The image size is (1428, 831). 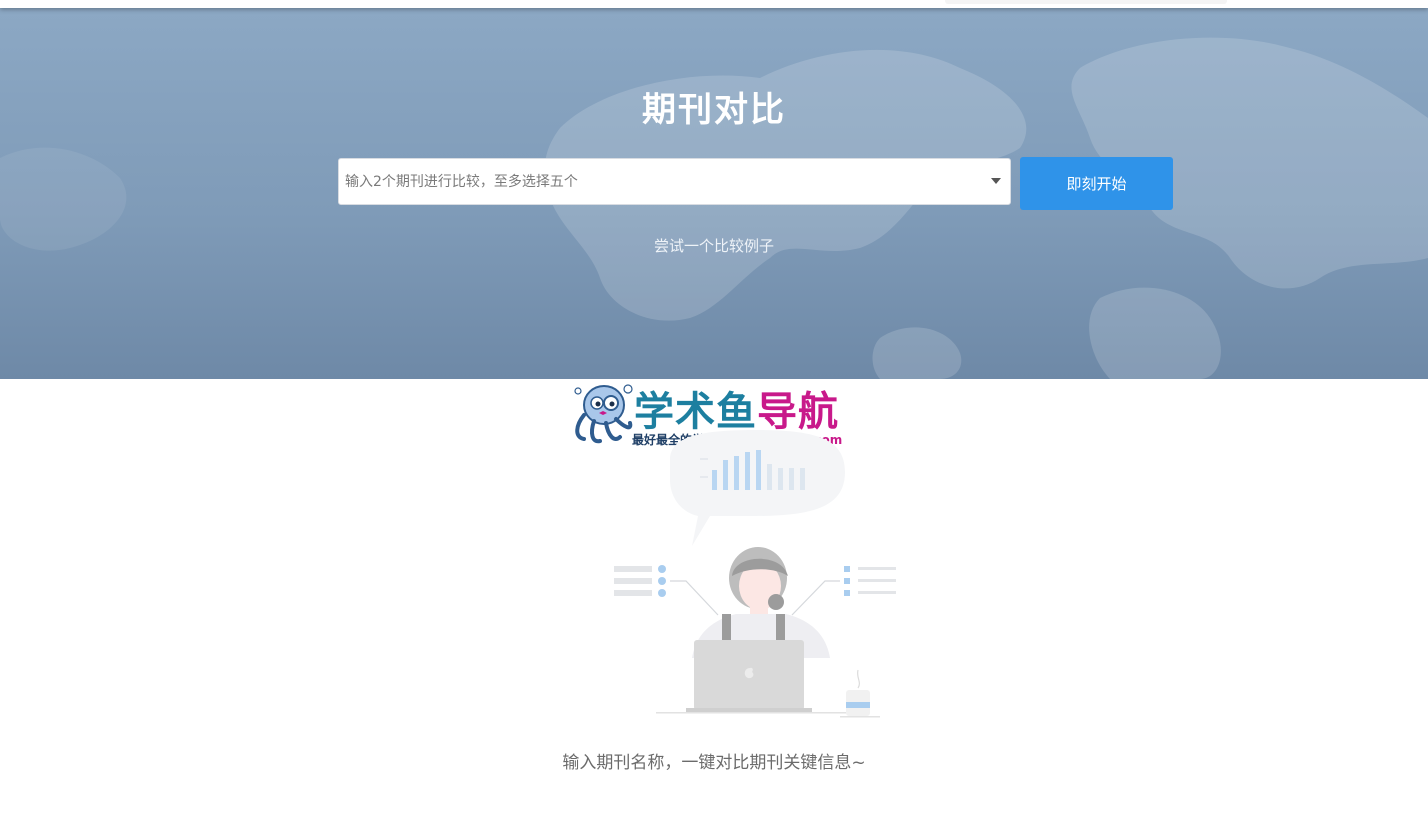 I want to click on page-title: 期刊对比, so click(x=714, y=110).